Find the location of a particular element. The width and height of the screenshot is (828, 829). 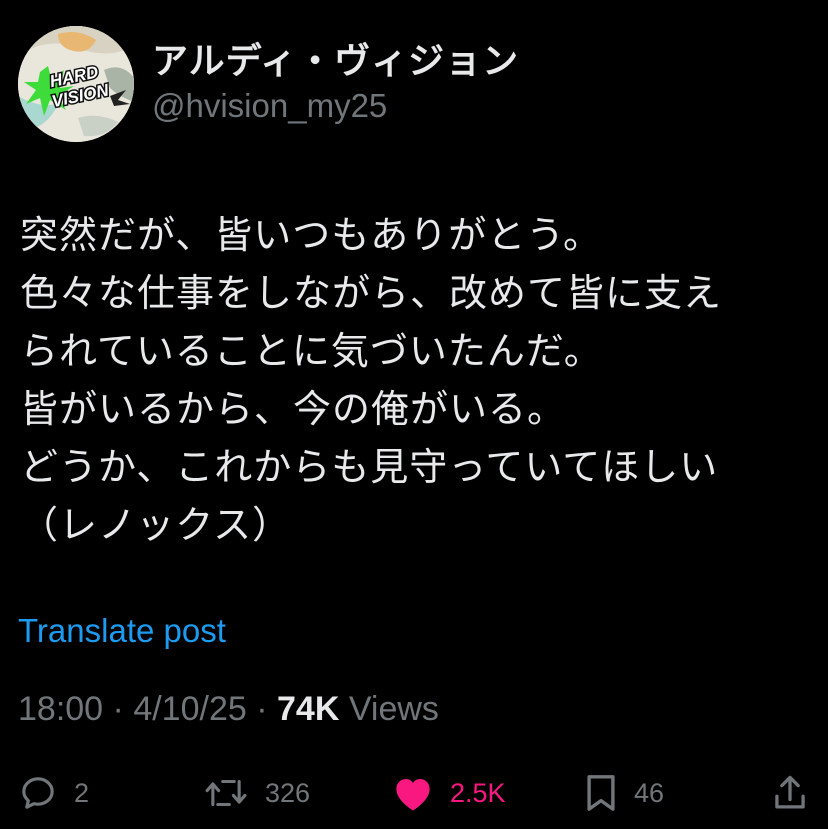

avatar: HARD VISION is located at coordinates (76, 84).